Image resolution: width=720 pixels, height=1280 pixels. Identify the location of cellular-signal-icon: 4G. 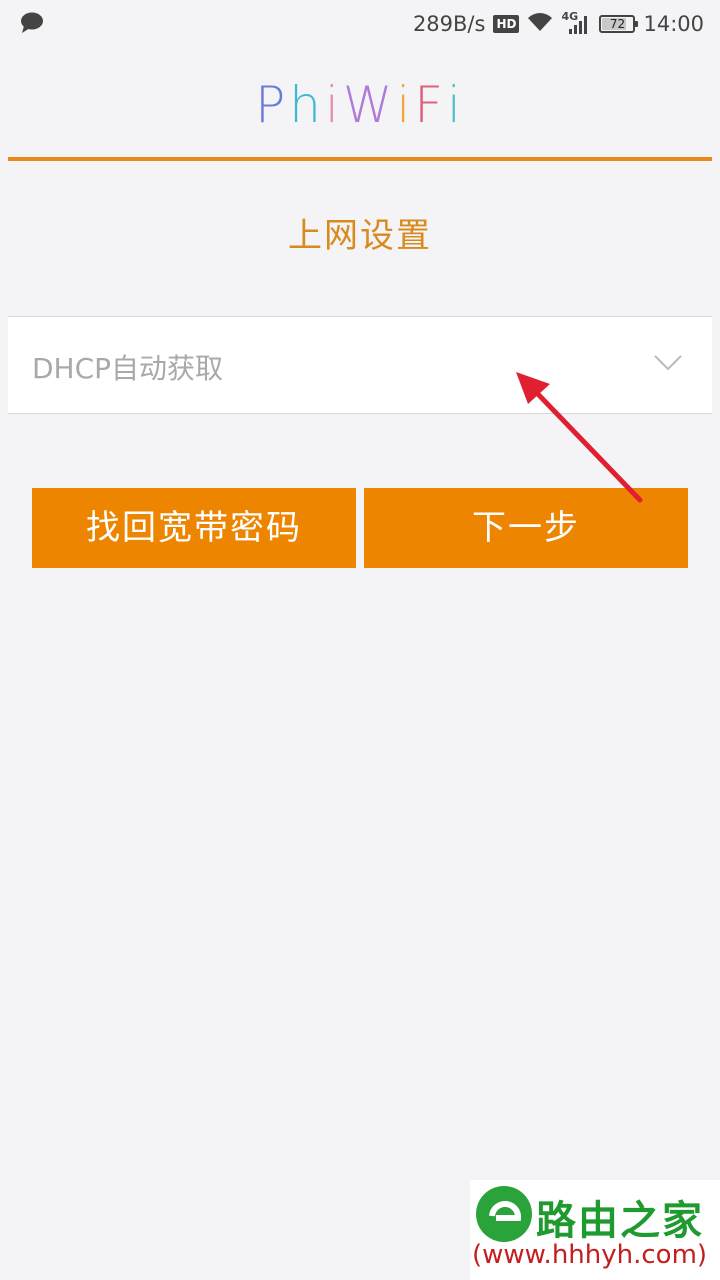
(576, 23).